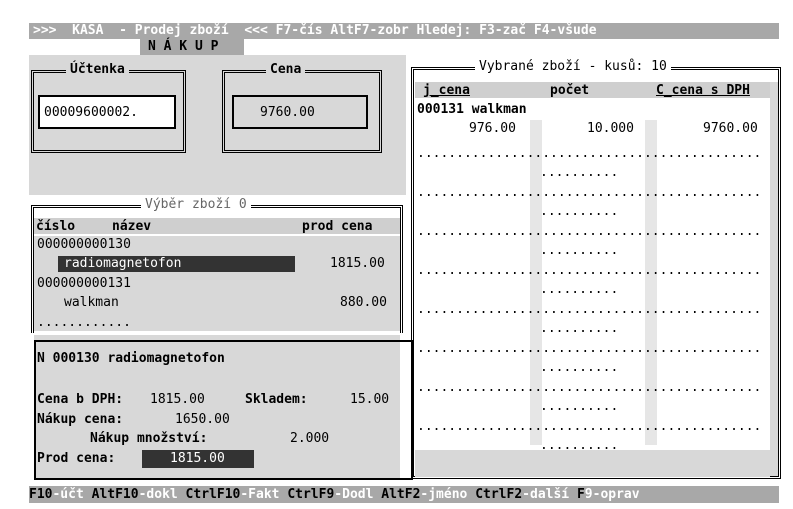 Image resolution: width=793 pixels, height=509 pixels. What do you see at coordinates (570, 90) in the screenshot?
I see `col-header-pocet: počet` at bounding box center [570, 90].